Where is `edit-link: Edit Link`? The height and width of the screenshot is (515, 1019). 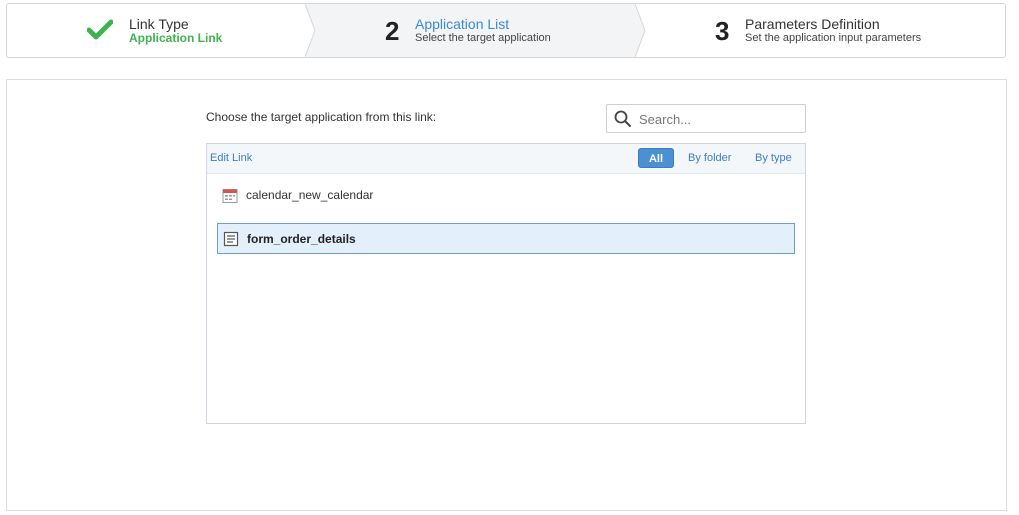
edit-link: Edit Link is located at coordinates (231, 158).